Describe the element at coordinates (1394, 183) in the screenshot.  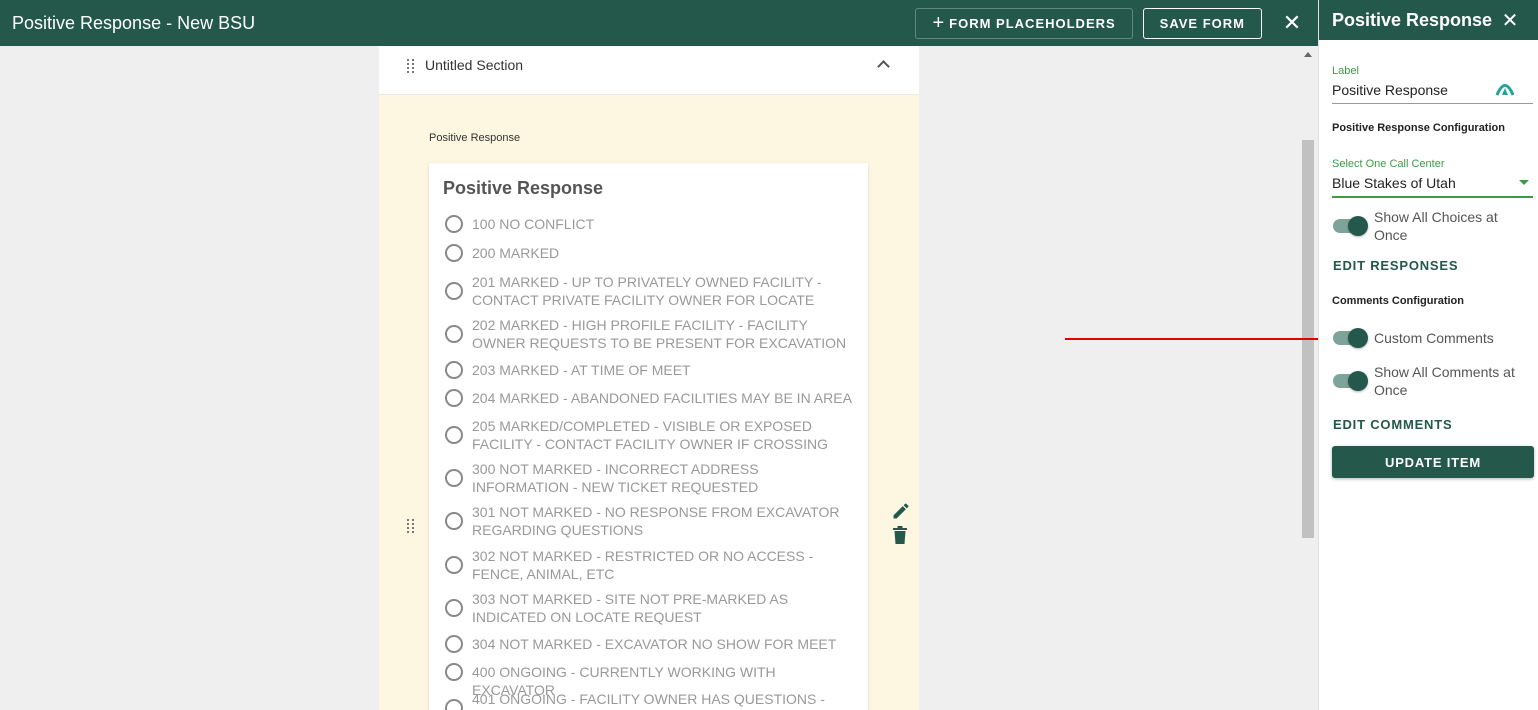
I see `call-center-select: Blue Stakes of Utah` at that location.